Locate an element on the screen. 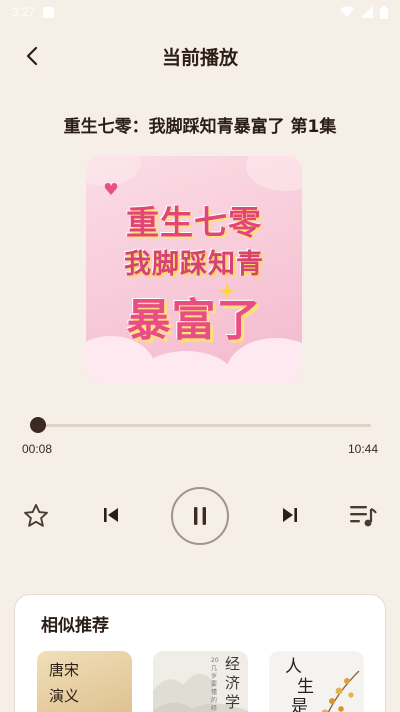 Image resolution: width=400 pixels, height=712 pixels. time-row: 00:08 10:44 is located at coordinates (200, 449).